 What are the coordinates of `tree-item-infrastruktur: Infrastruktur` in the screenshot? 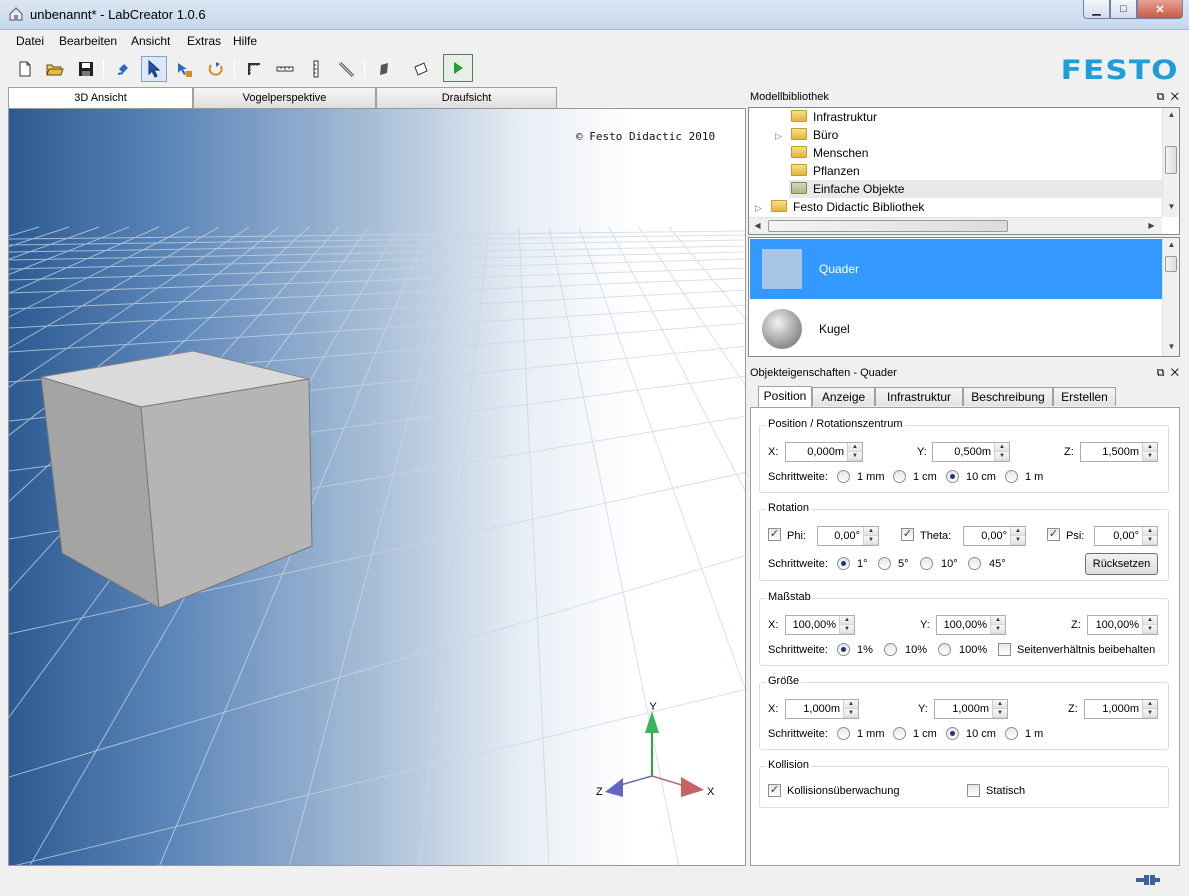 It's located at (834, 117).